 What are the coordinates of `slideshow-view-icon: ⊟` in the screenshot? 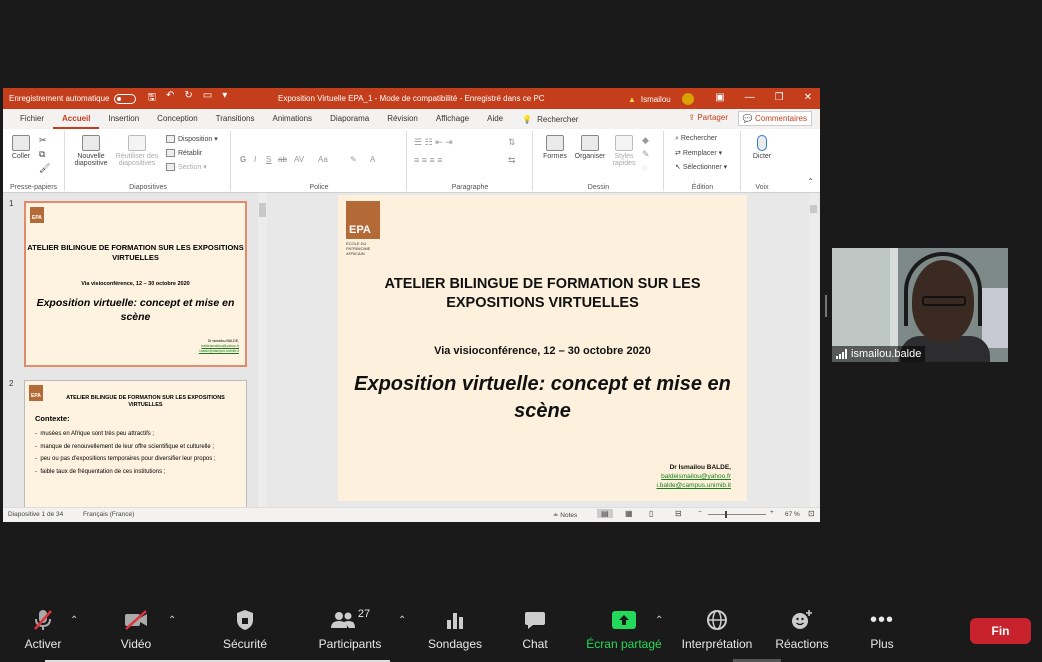 It's located at (678, 513).